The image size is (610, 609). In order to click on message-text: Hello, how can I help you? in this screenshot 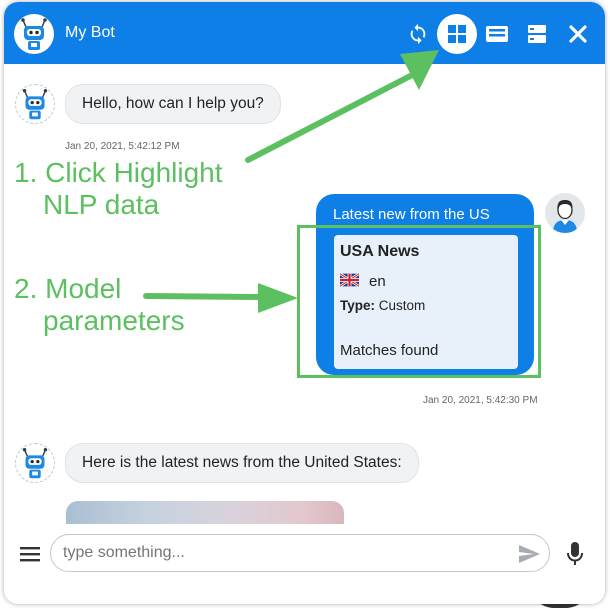, I will do `click(173, 103)`.